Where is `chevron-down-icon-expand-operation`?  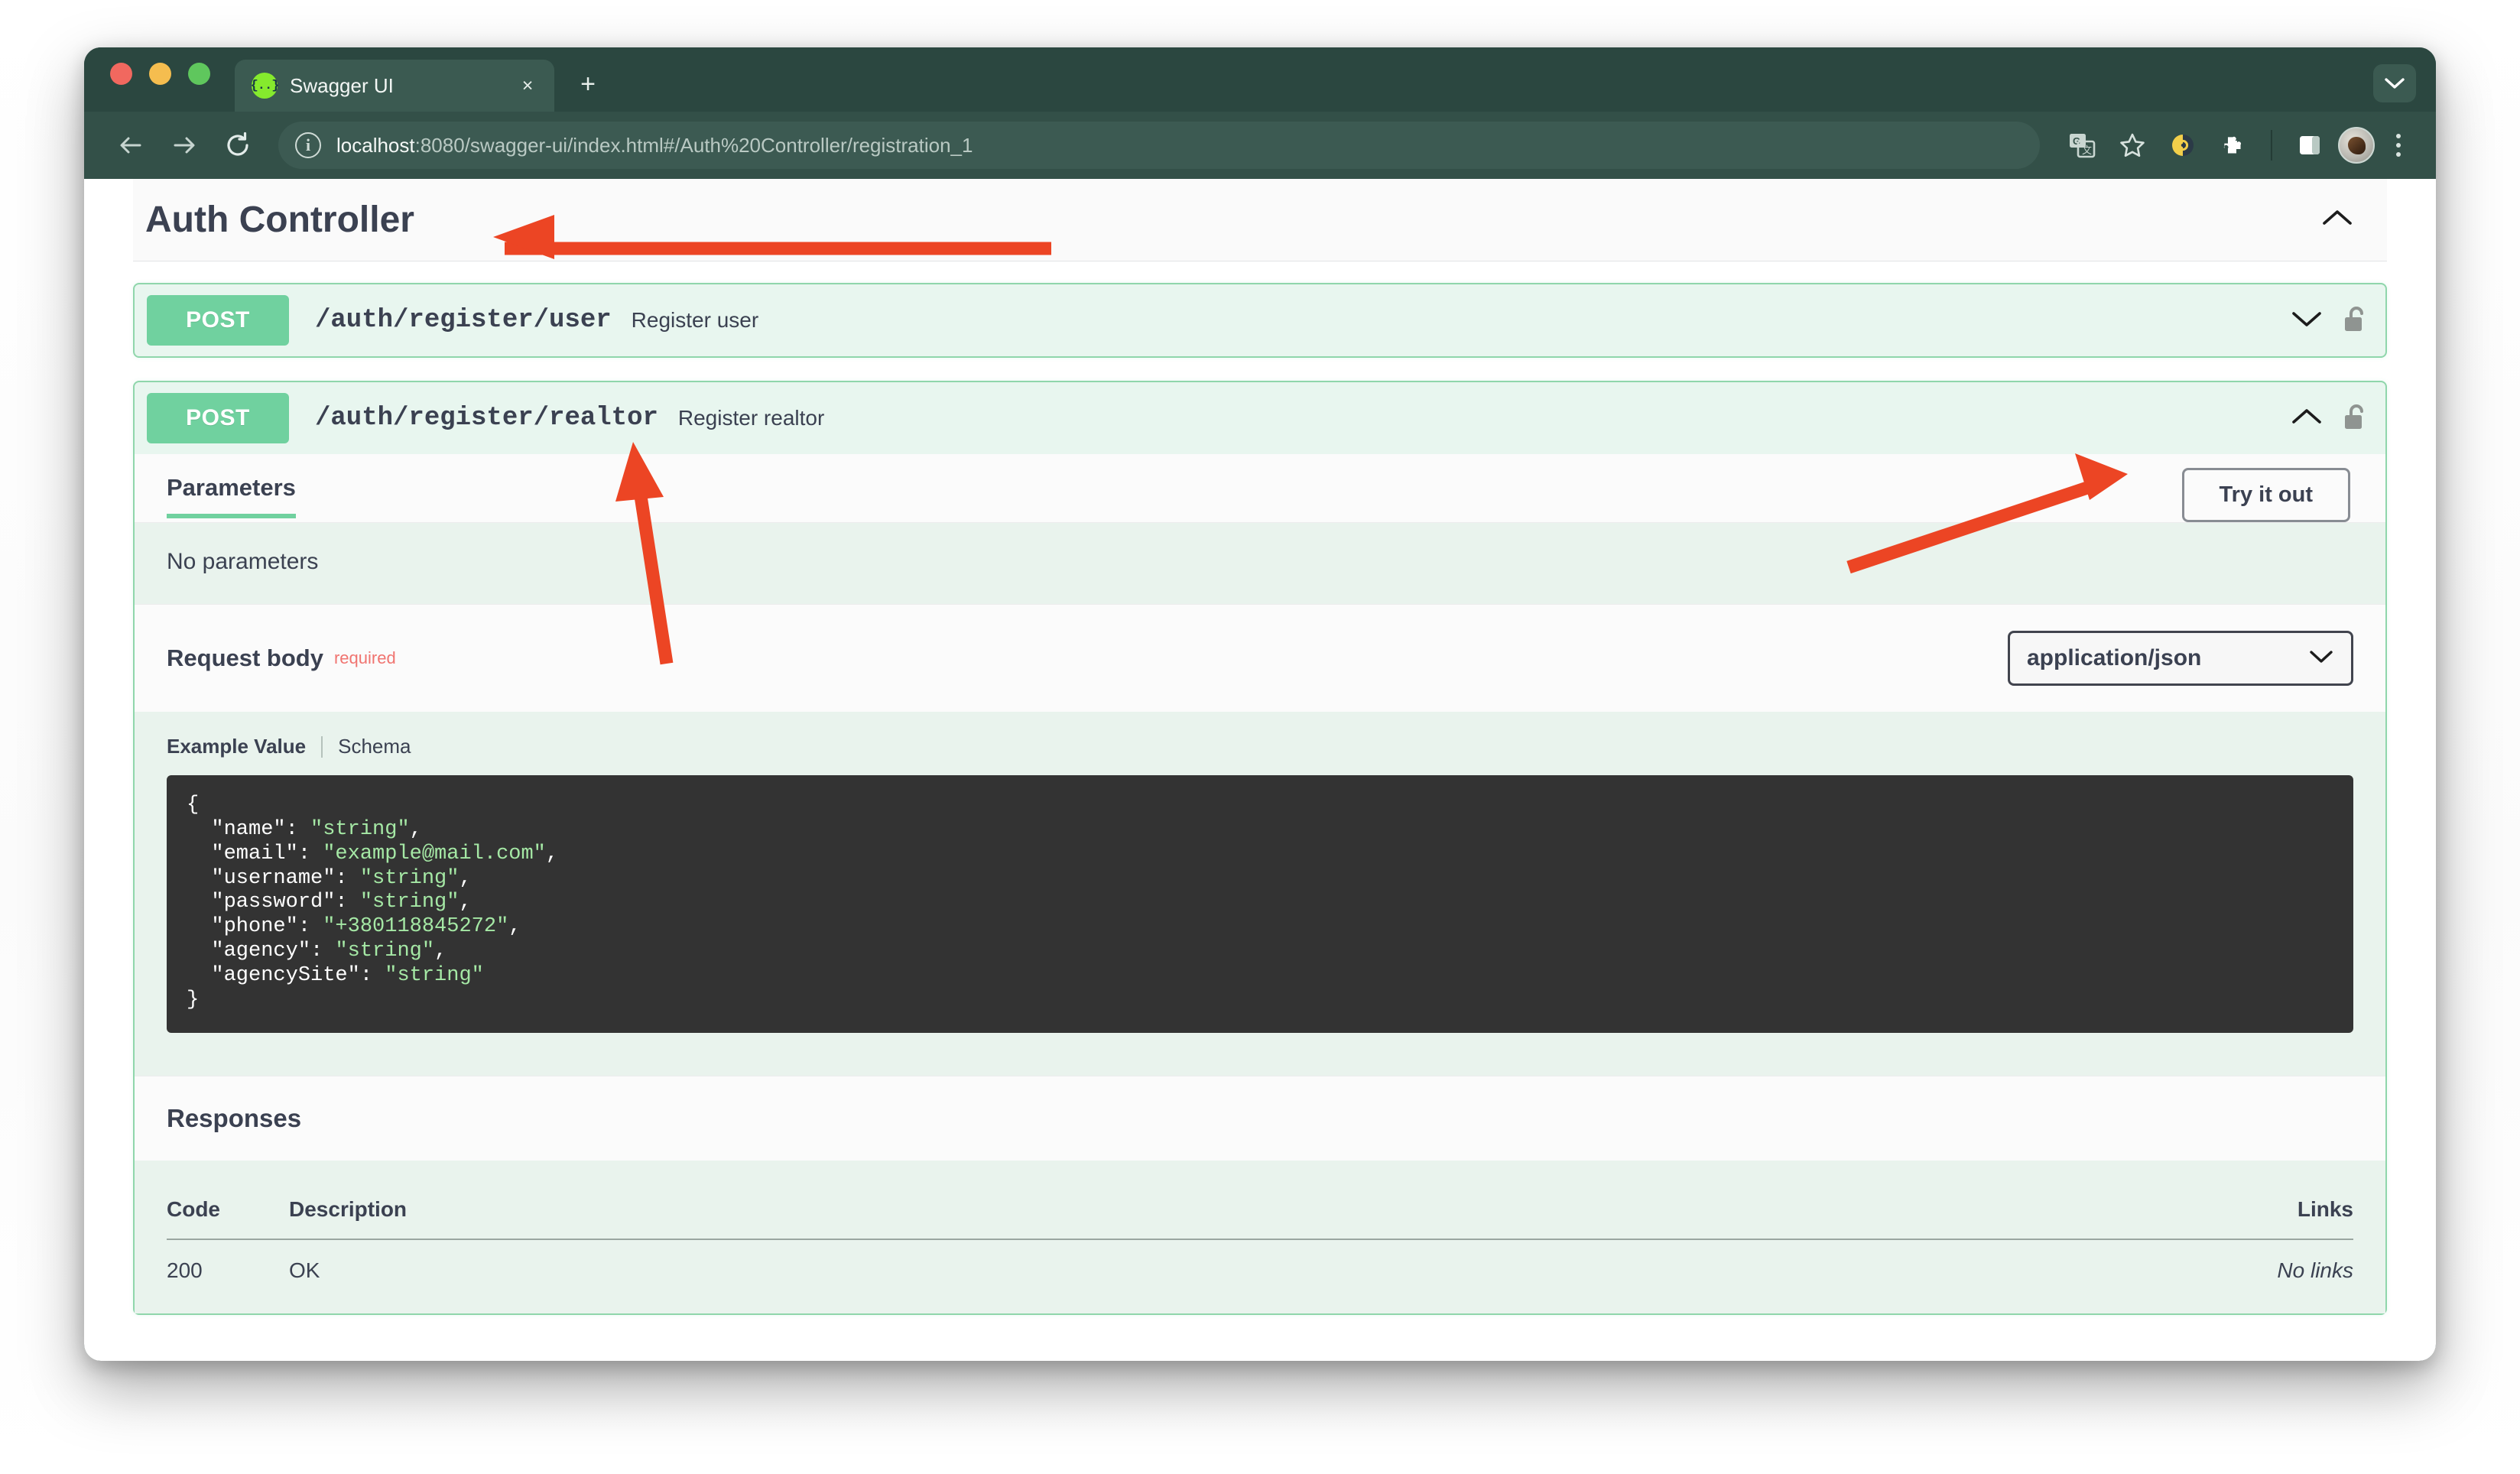 chevron-down-icon-expand-operation is located at coordinates (2307, 321).